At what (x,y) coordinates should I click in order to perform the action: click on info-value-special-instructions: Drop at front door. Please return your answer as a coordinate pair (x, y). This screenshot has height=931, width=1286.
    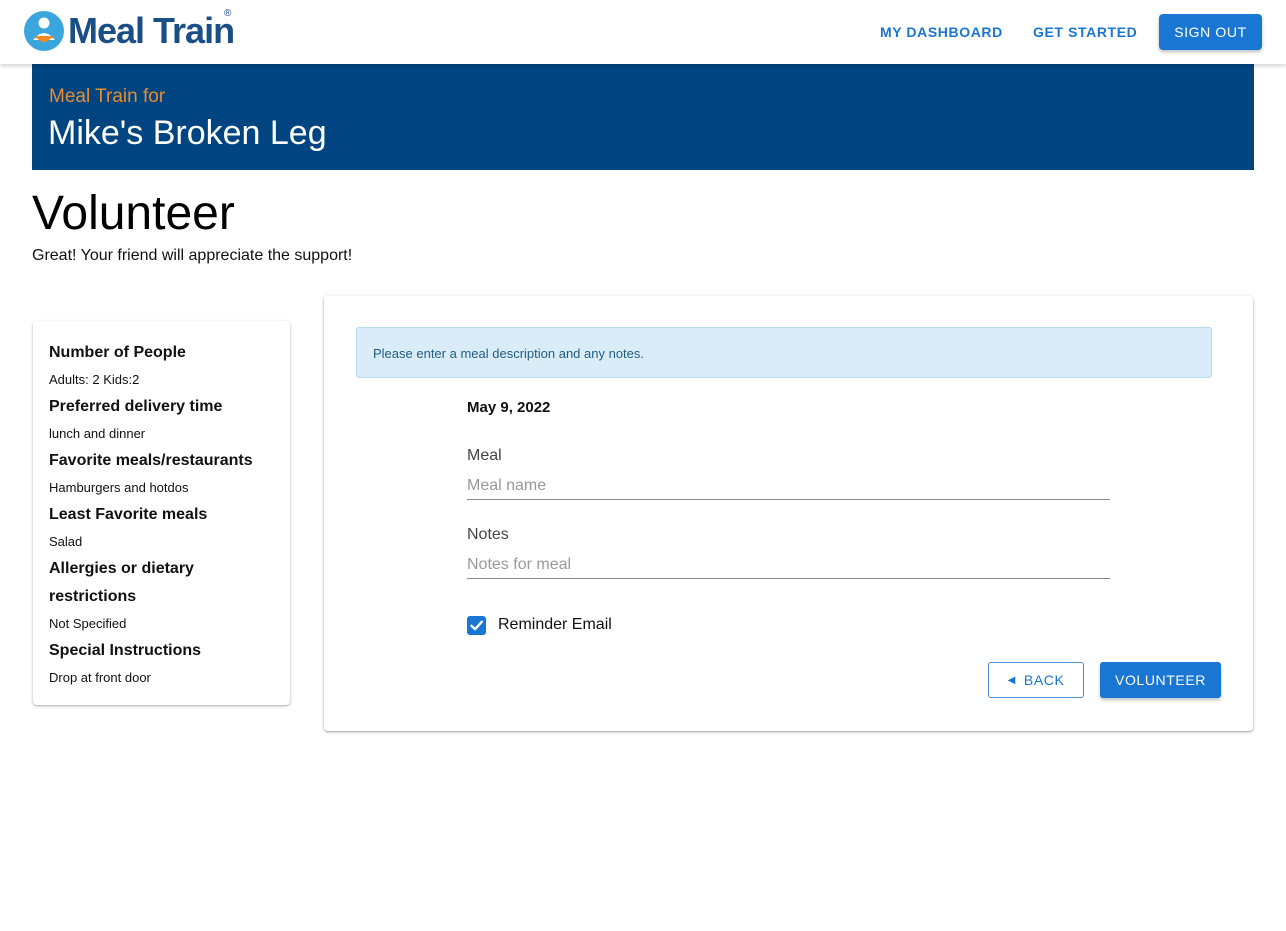
    Looking at the image, I should click on (100, 677).